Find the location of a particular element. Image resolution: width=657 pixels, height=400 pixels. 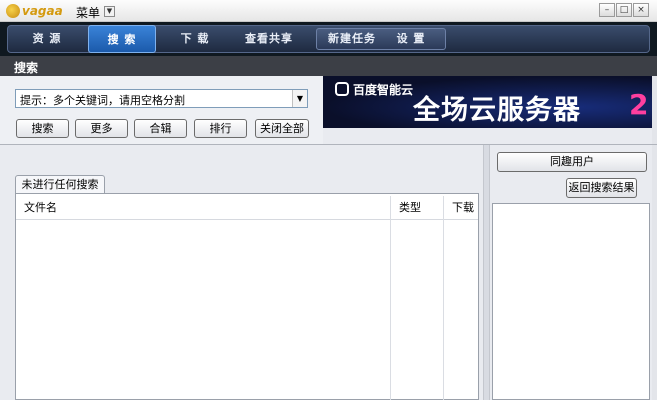

app-logo: vagaa is located at coordinates (34, 11).